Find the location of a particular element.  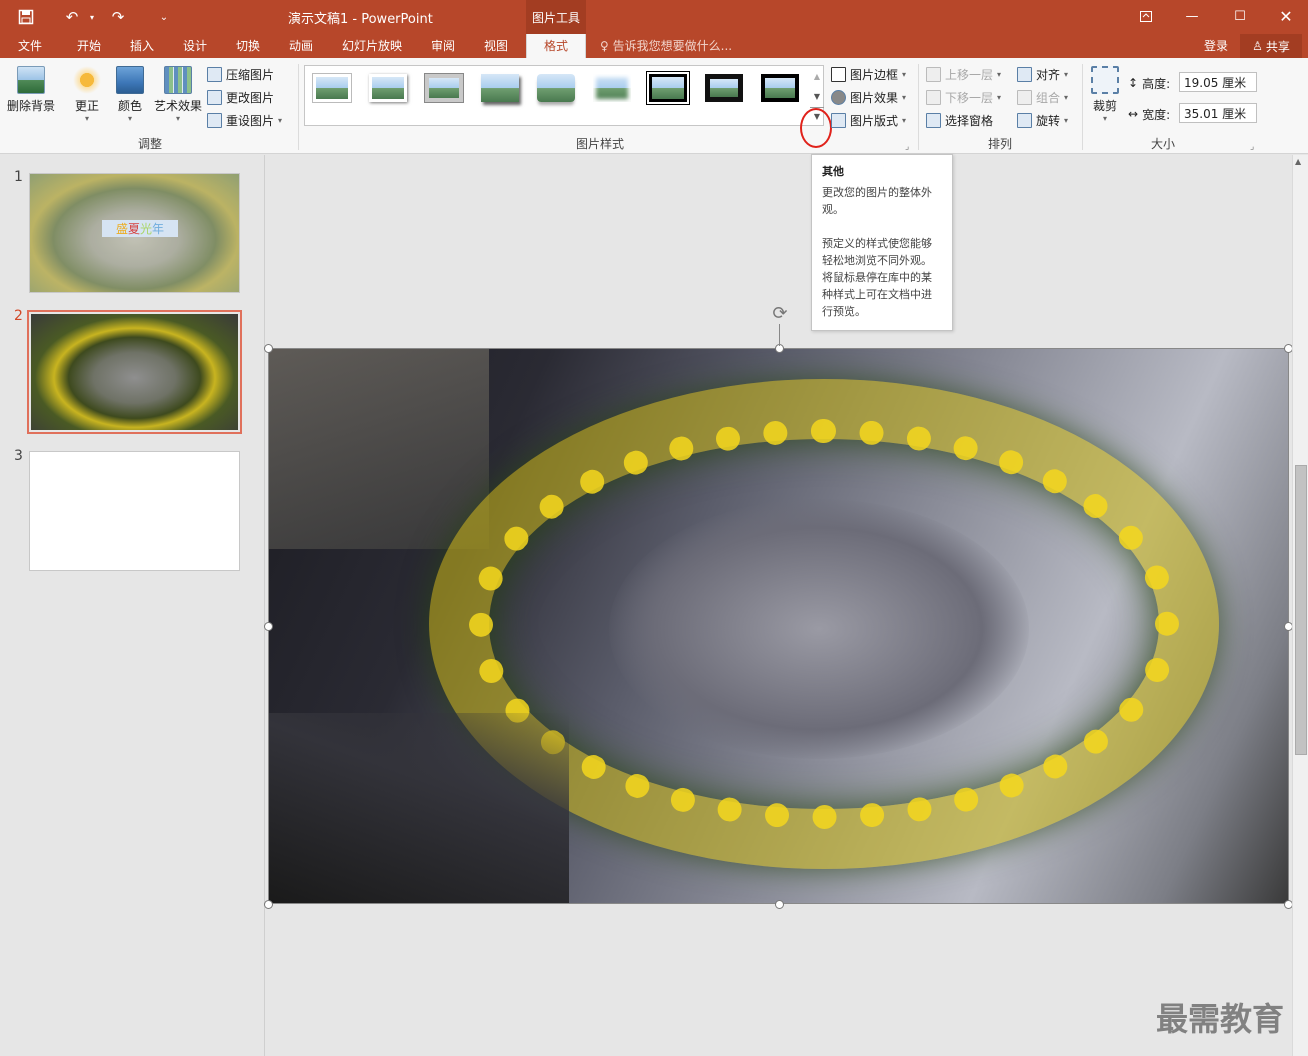

tab-transitions: 切换 is located at coordinates (248, 46).